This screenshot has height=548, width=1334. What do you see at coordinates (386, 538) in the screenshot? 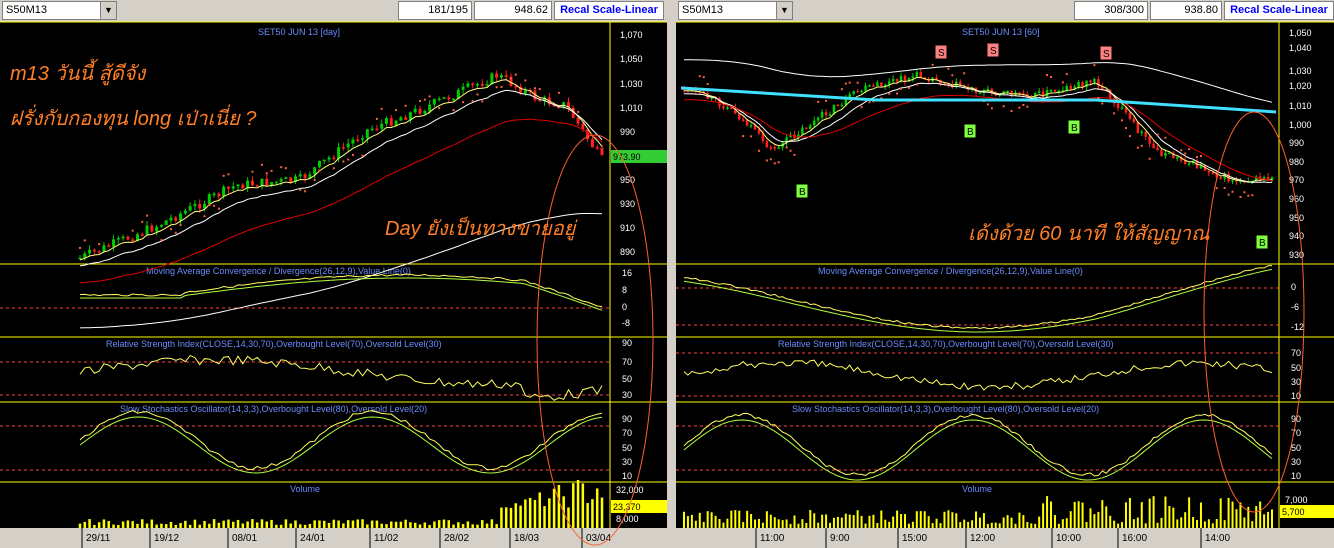
I see `x-tick-label: 11/02` at bounding box center [386, 538].